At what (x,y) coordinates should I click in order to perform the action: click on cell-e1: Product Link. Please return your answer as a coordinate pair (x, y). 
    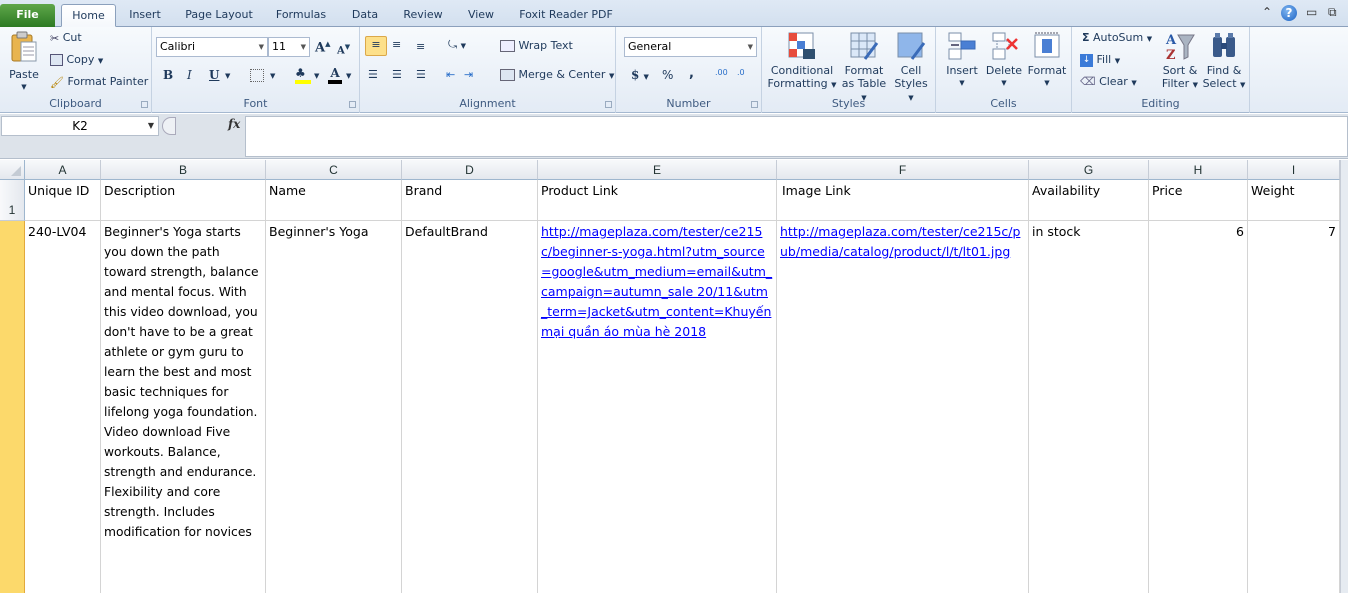
    Looking at the image, I should click on (657, 200).